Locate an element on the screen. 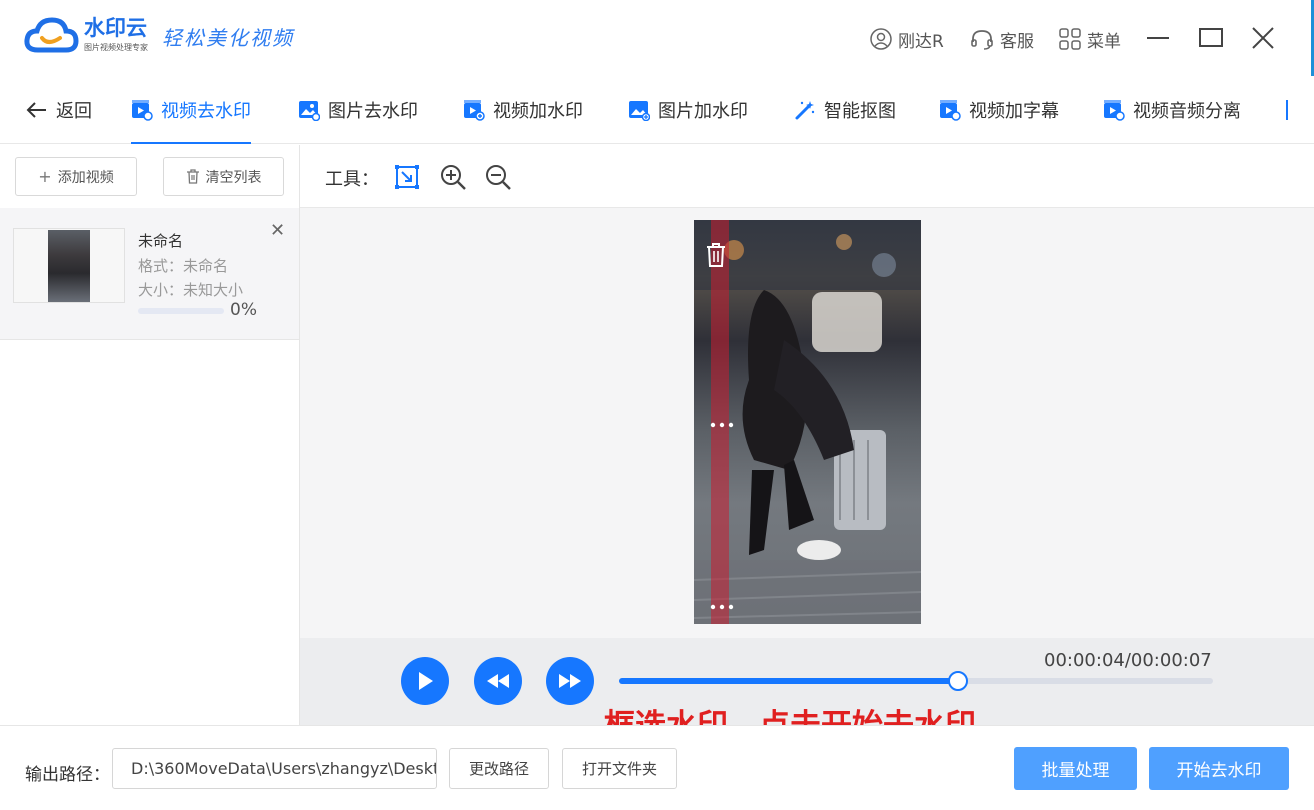 Image resolution: width=1314 pixels, height=810 pixels. rewind-button is located at coordinates (498, 681).